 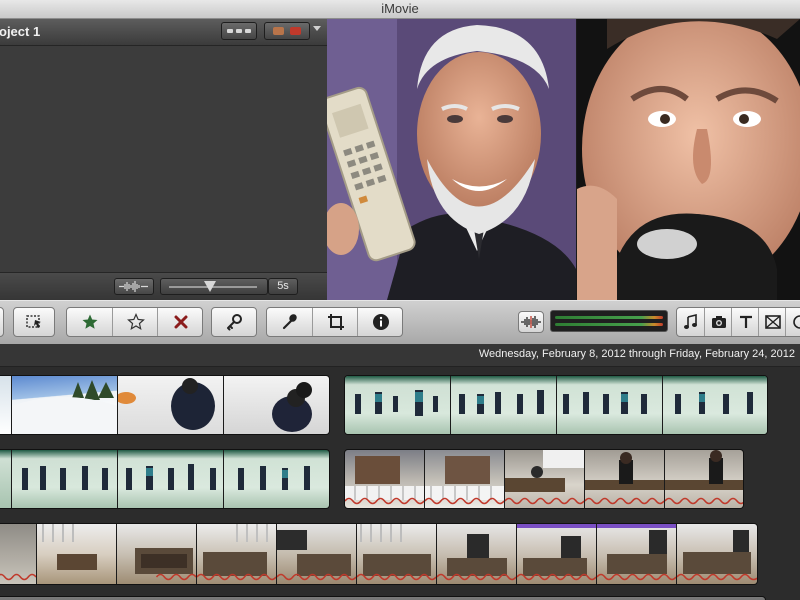 I want to click on media-browser-group, so click(x=738, y=322).